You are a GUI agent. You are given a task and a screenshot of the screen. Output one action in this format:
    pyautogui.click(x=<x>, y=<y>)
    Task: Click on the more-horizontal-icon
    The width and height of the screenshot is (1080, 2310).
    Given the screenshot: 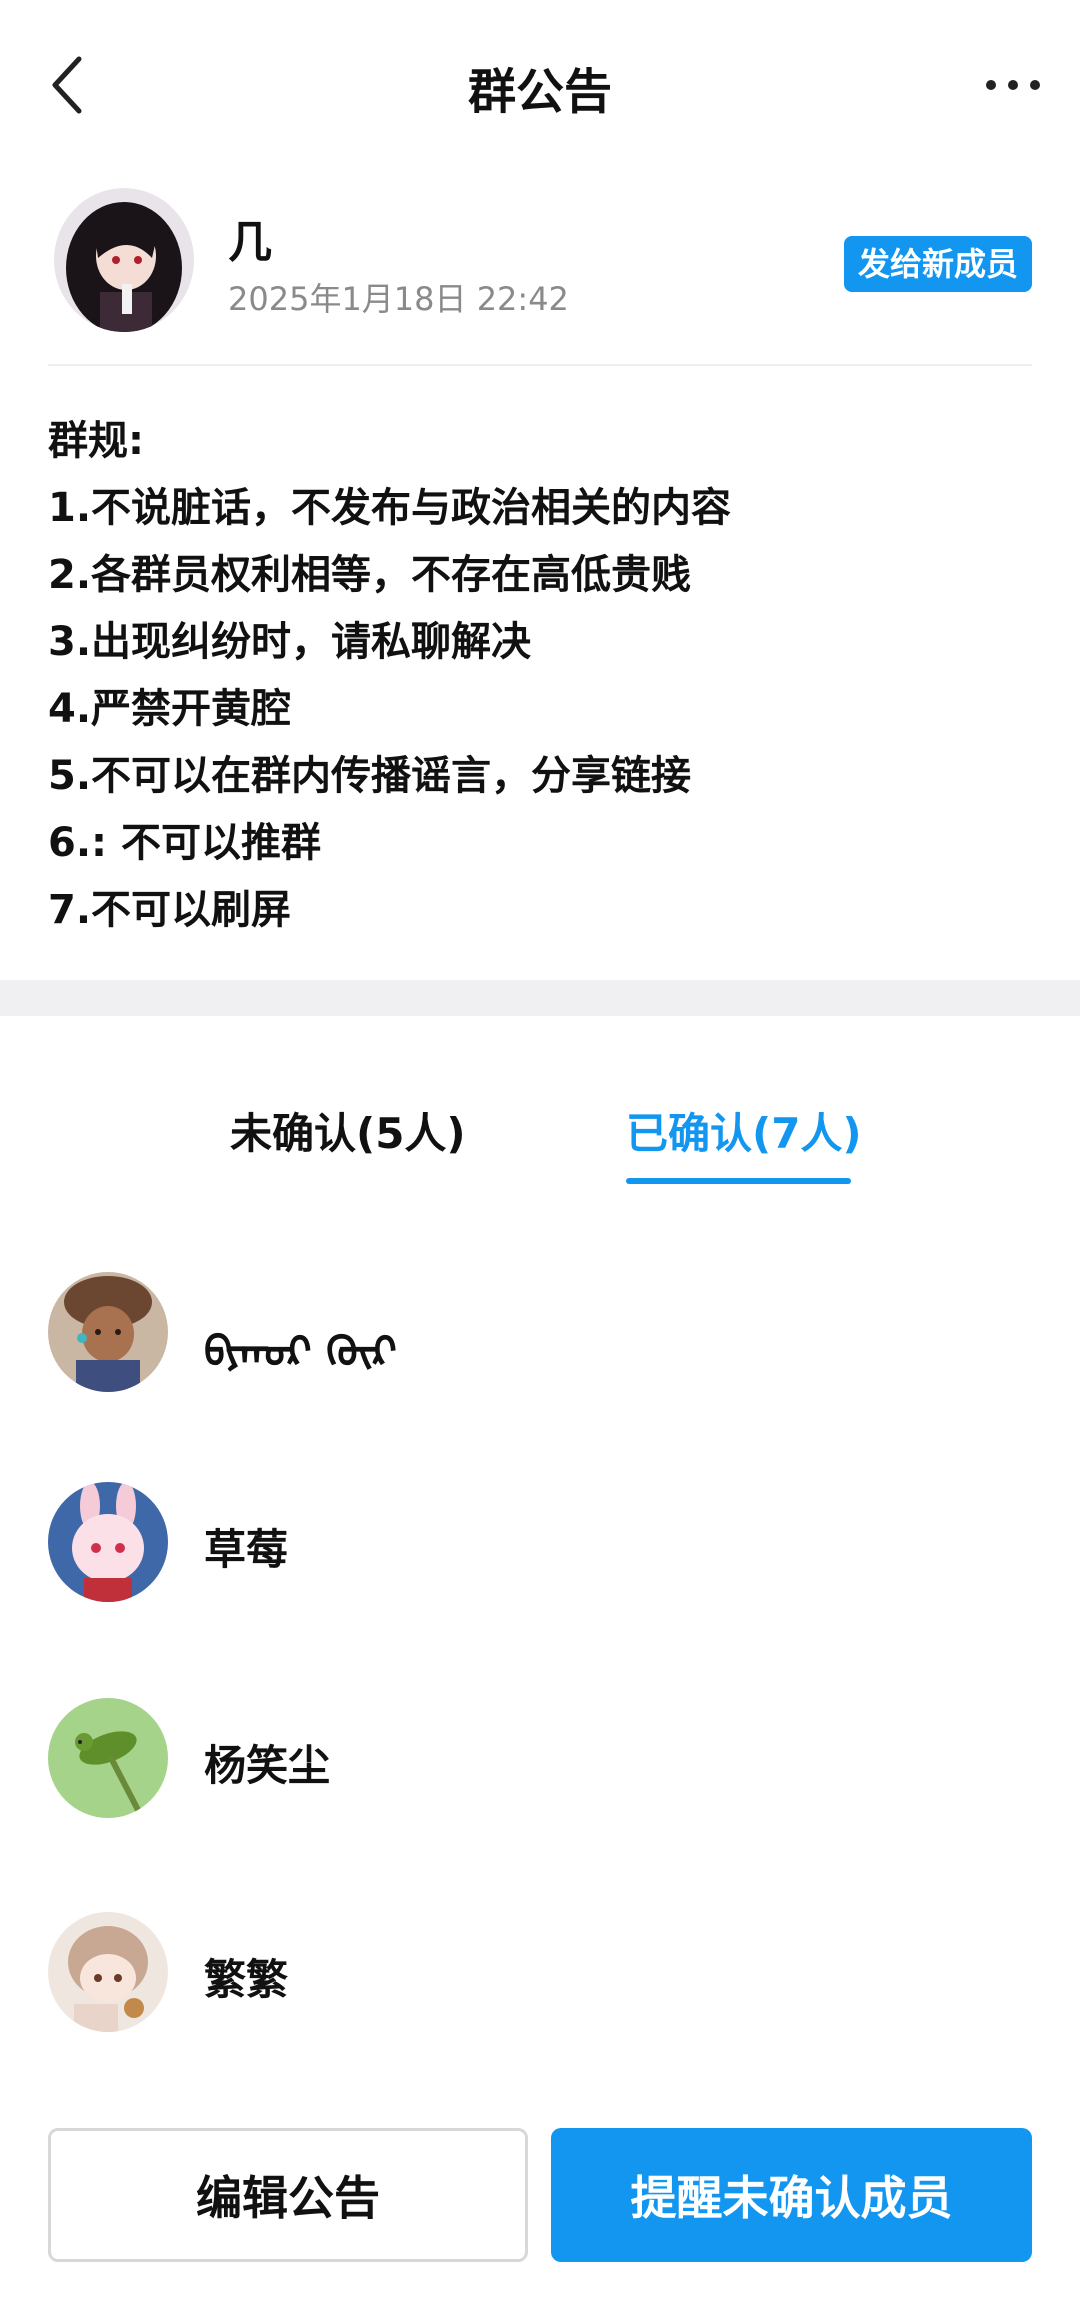 What is the action you would take?
    pyautogui.click(x=1013, y=85)
    